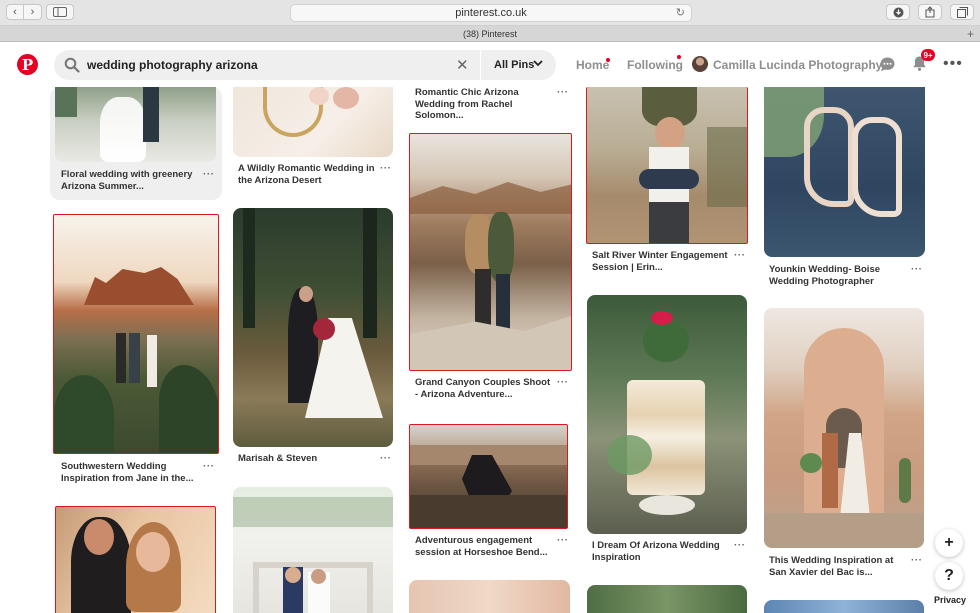 Image resolution: width=980 pixels, height=613 pixels. What do you see at coordinates (462, 65) in the screenshot?
I see `clear-search-icon: ✕` at bounding box center [462, 65].